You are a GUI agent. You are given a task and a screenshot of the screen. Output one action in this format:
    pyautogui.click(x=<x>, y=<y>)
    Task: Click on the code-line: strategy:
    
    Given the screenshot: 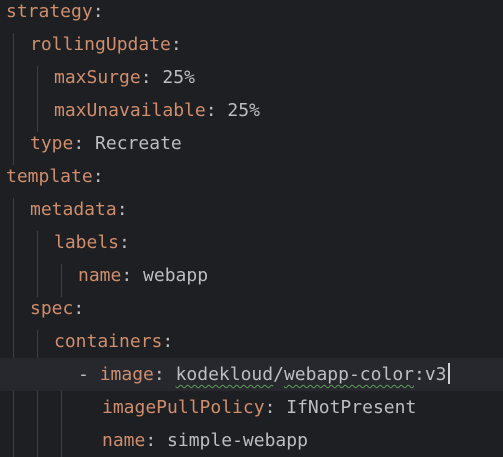 What is the action you would take?
    pyautogui.click(x=251, y=14)
    